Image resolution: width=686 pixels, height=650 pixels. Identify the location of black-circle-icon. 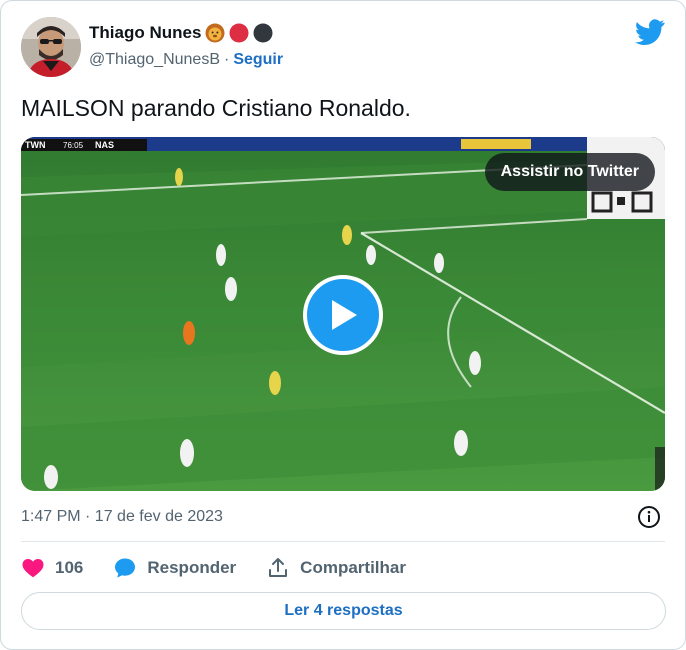
(263, 33).